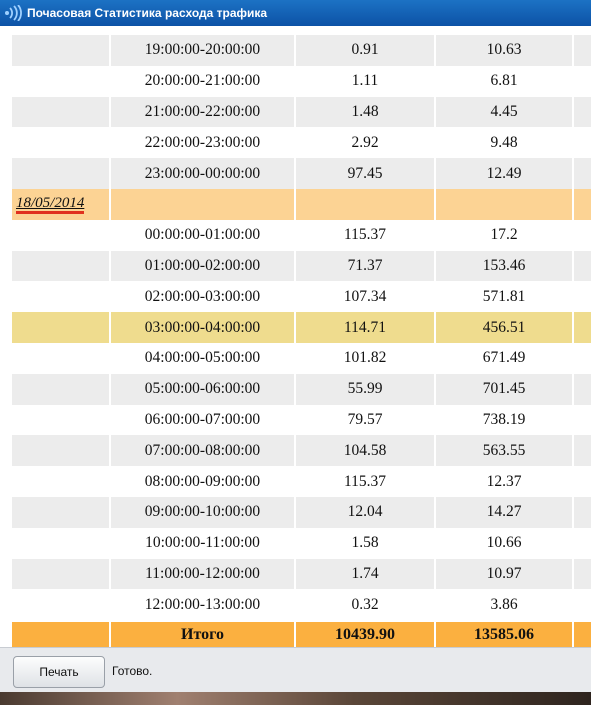 The image size is (591, 705). Describe the element at coordinates (202, 574) in the screenshot. I see `hour-cell: 11:00:00-12:00:00` at that location.